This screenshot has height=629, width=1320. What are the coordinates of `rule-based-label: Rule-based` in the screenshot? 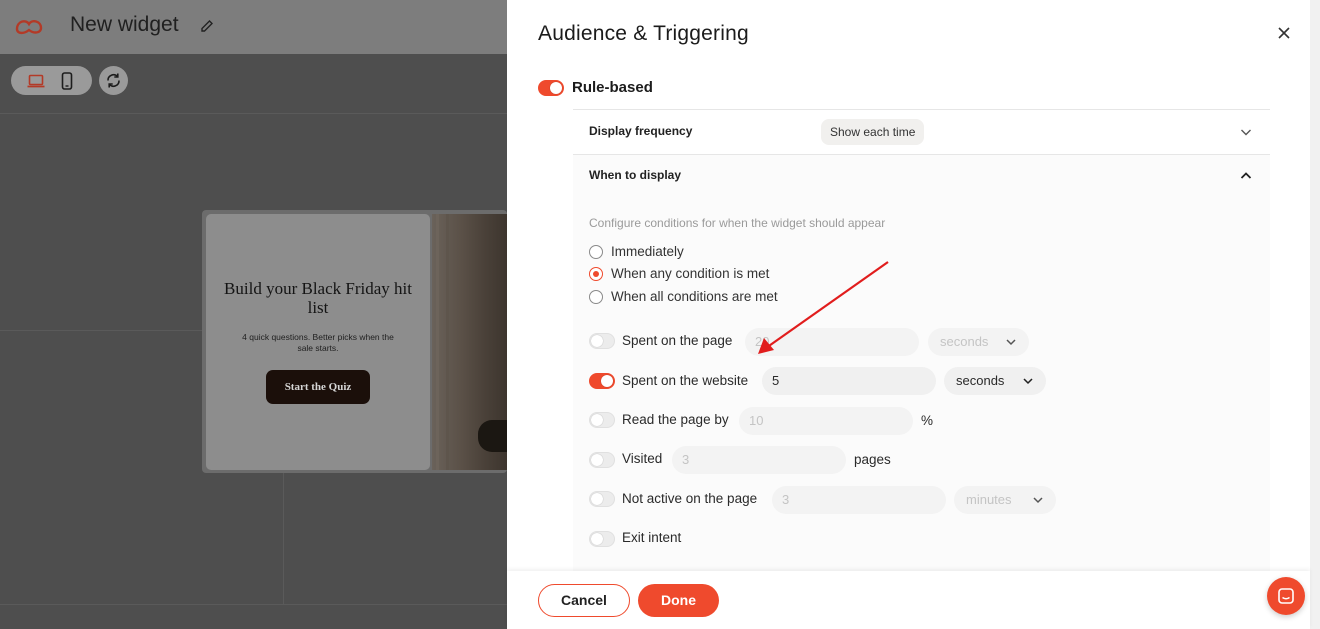 It's located at (612, 87).